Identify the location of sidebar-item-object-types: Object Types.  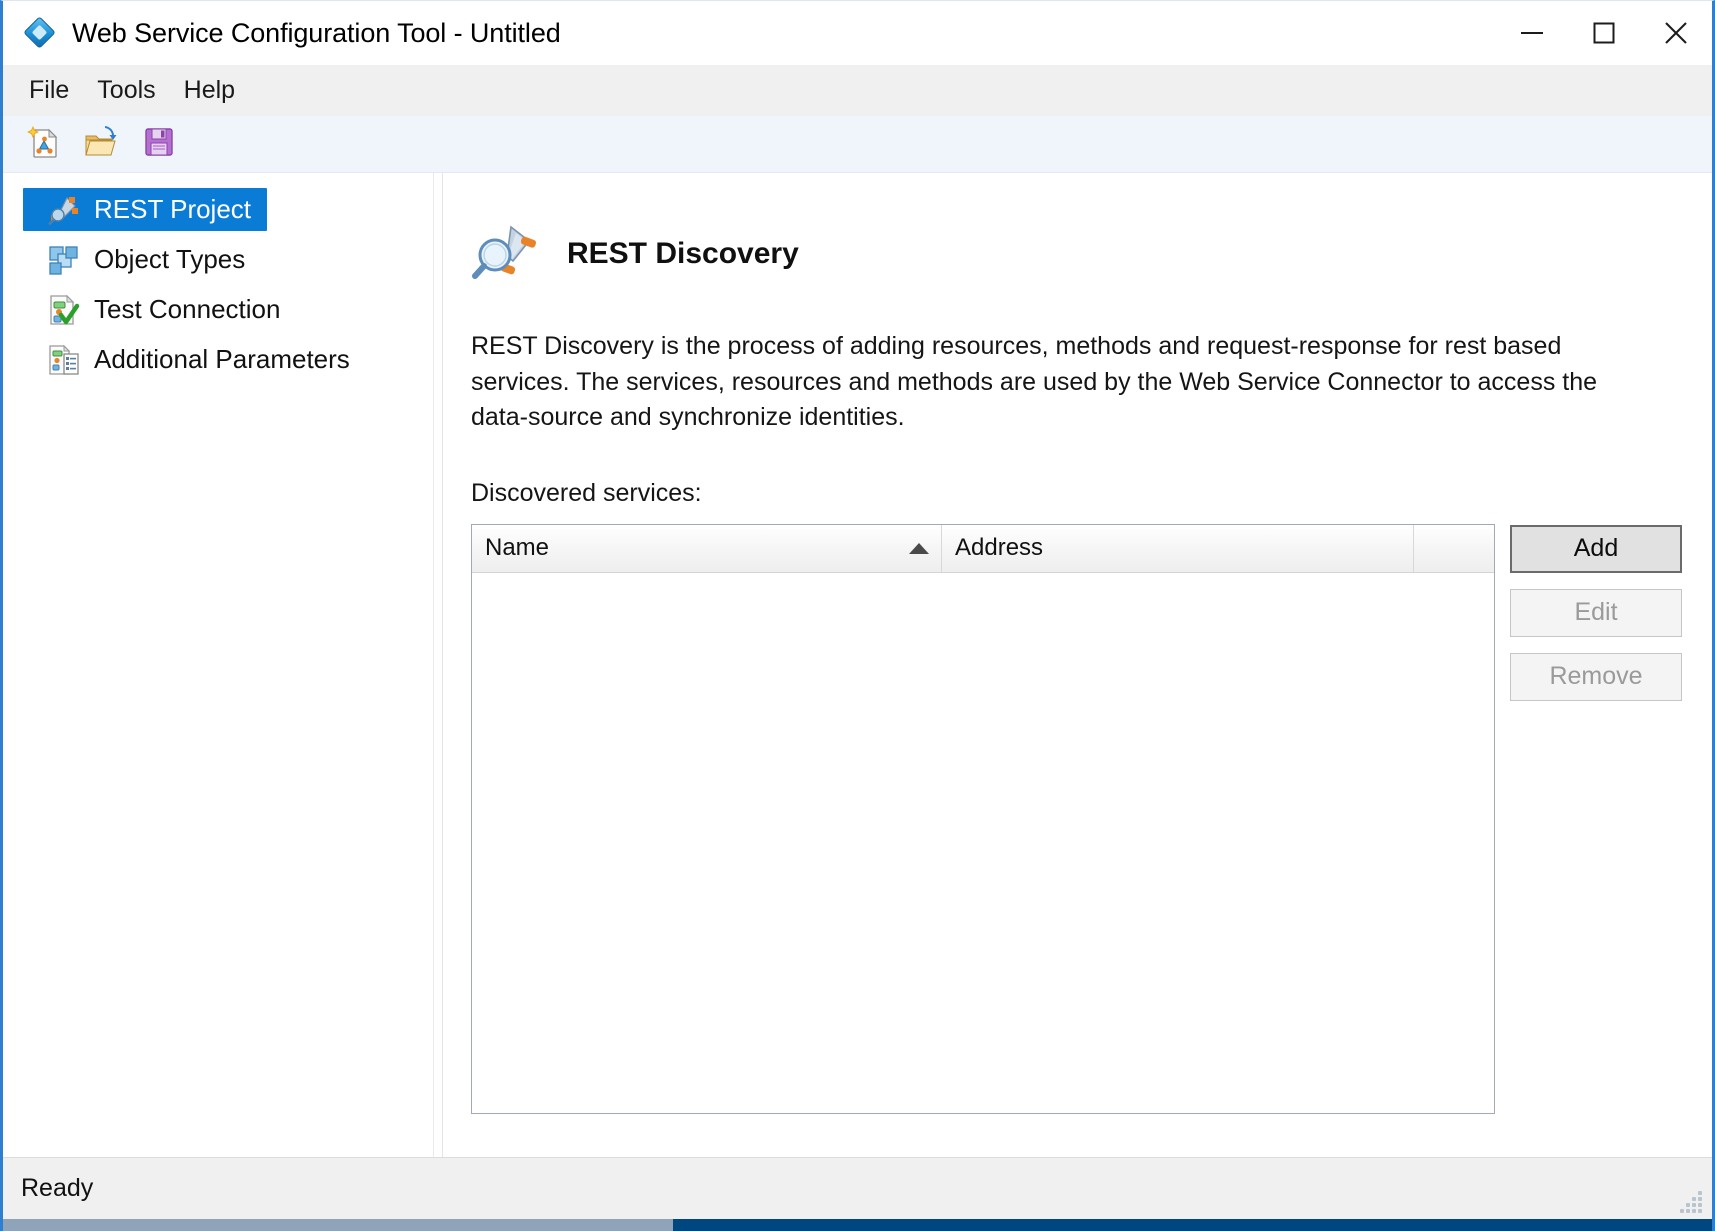
(218, 259).